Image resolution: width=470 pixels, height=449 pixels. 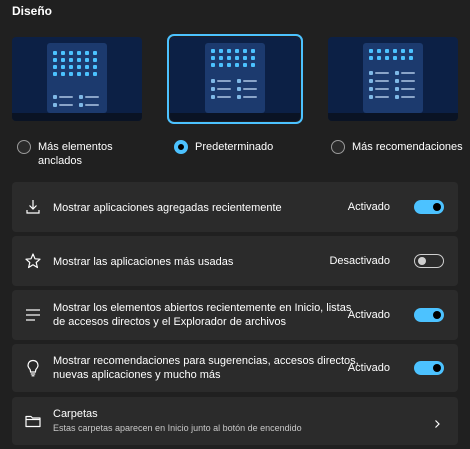 What do you see at coordinates (137, 375) in the screenshot?
I see `setting-label-line2: nuevas aplicaciones y mucho más` at bounding box center [137, 375].